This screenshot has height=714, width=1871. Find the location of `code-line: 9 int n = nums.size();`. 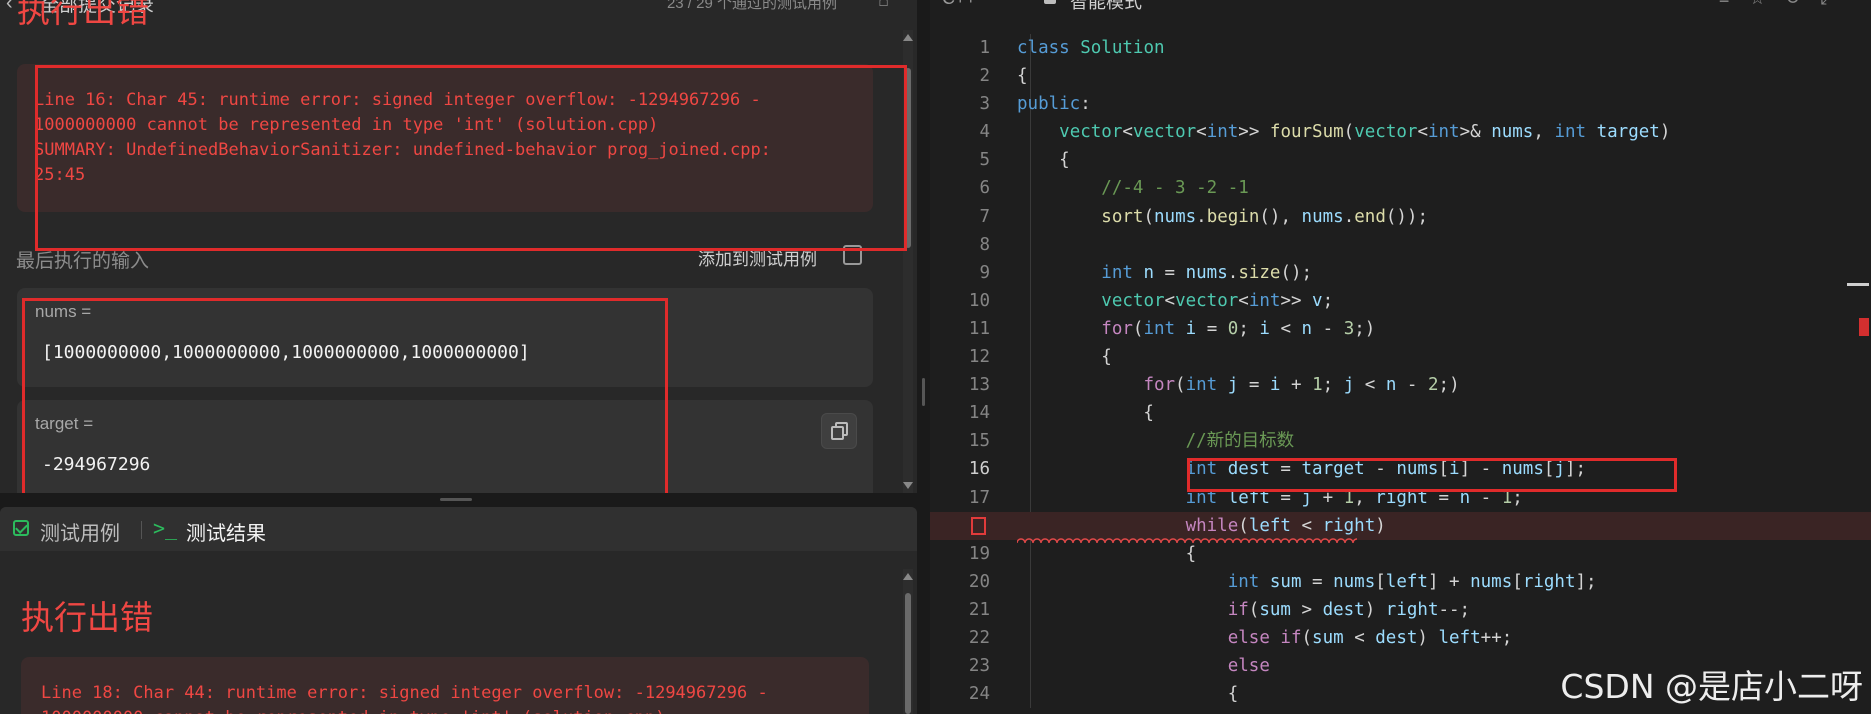

code-line: 9 int n = nums.size(); is located at coordinates (1400, 273).